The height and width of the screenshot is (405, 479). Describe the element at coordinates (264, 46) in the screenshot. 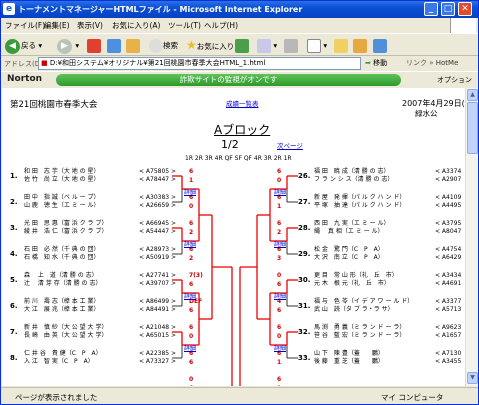

I see `mail-icon` at that location.